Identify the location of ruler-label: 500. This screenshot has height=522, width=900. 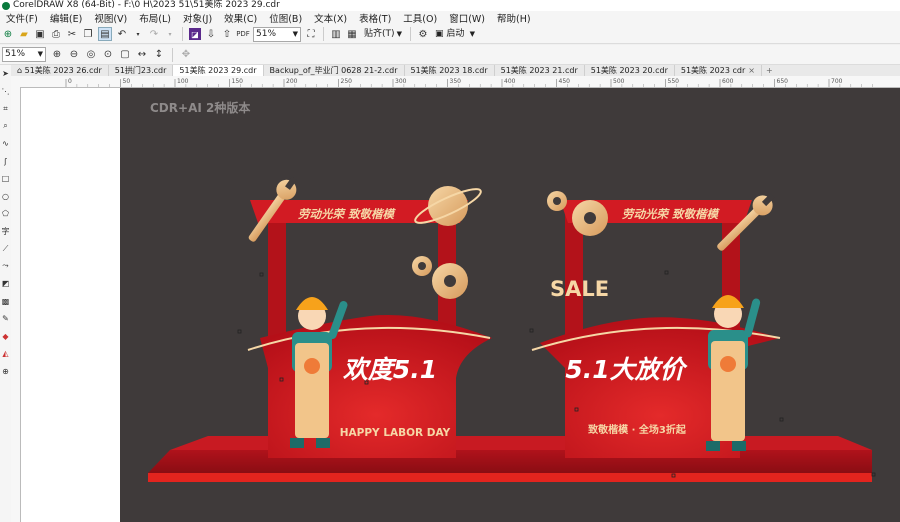
(619, 81).